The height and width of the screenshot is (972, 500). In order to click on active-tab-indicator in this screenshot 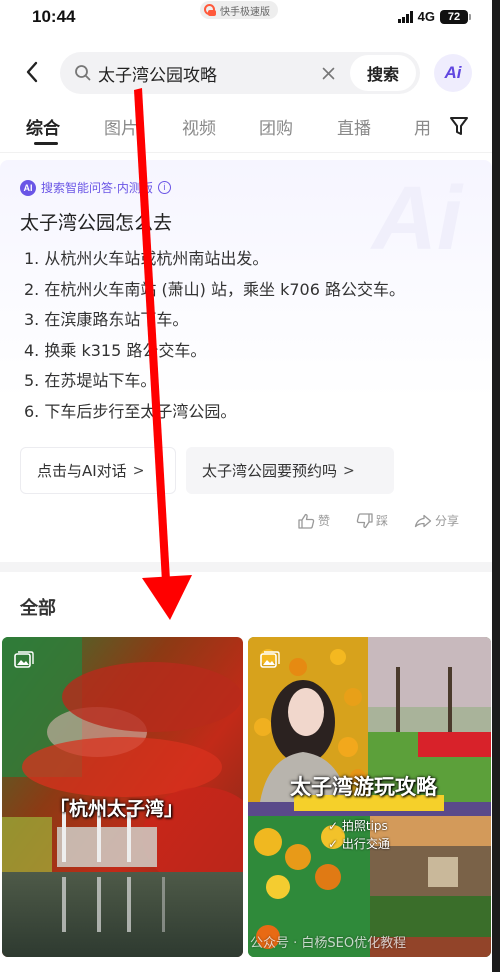, I will do `click(46, 143)`.